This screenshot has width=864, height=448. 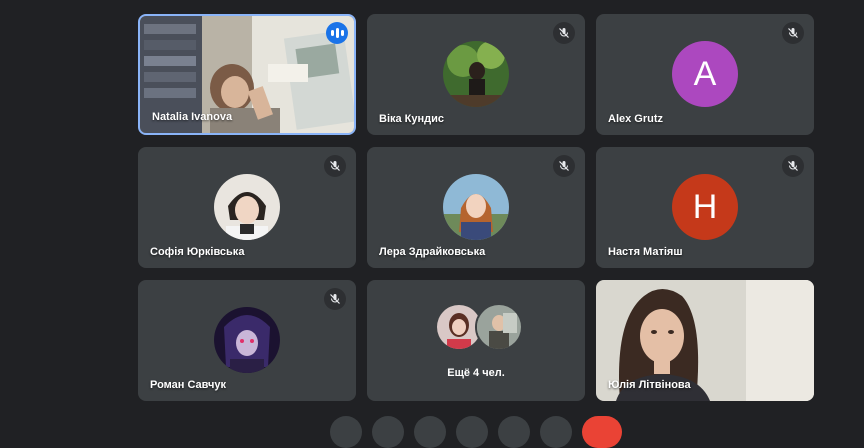 What do you see at coordinates (432, 252) in the screenshot?
I see `participant-name: Лера Здрайковська` at bounding box center [432, 252].